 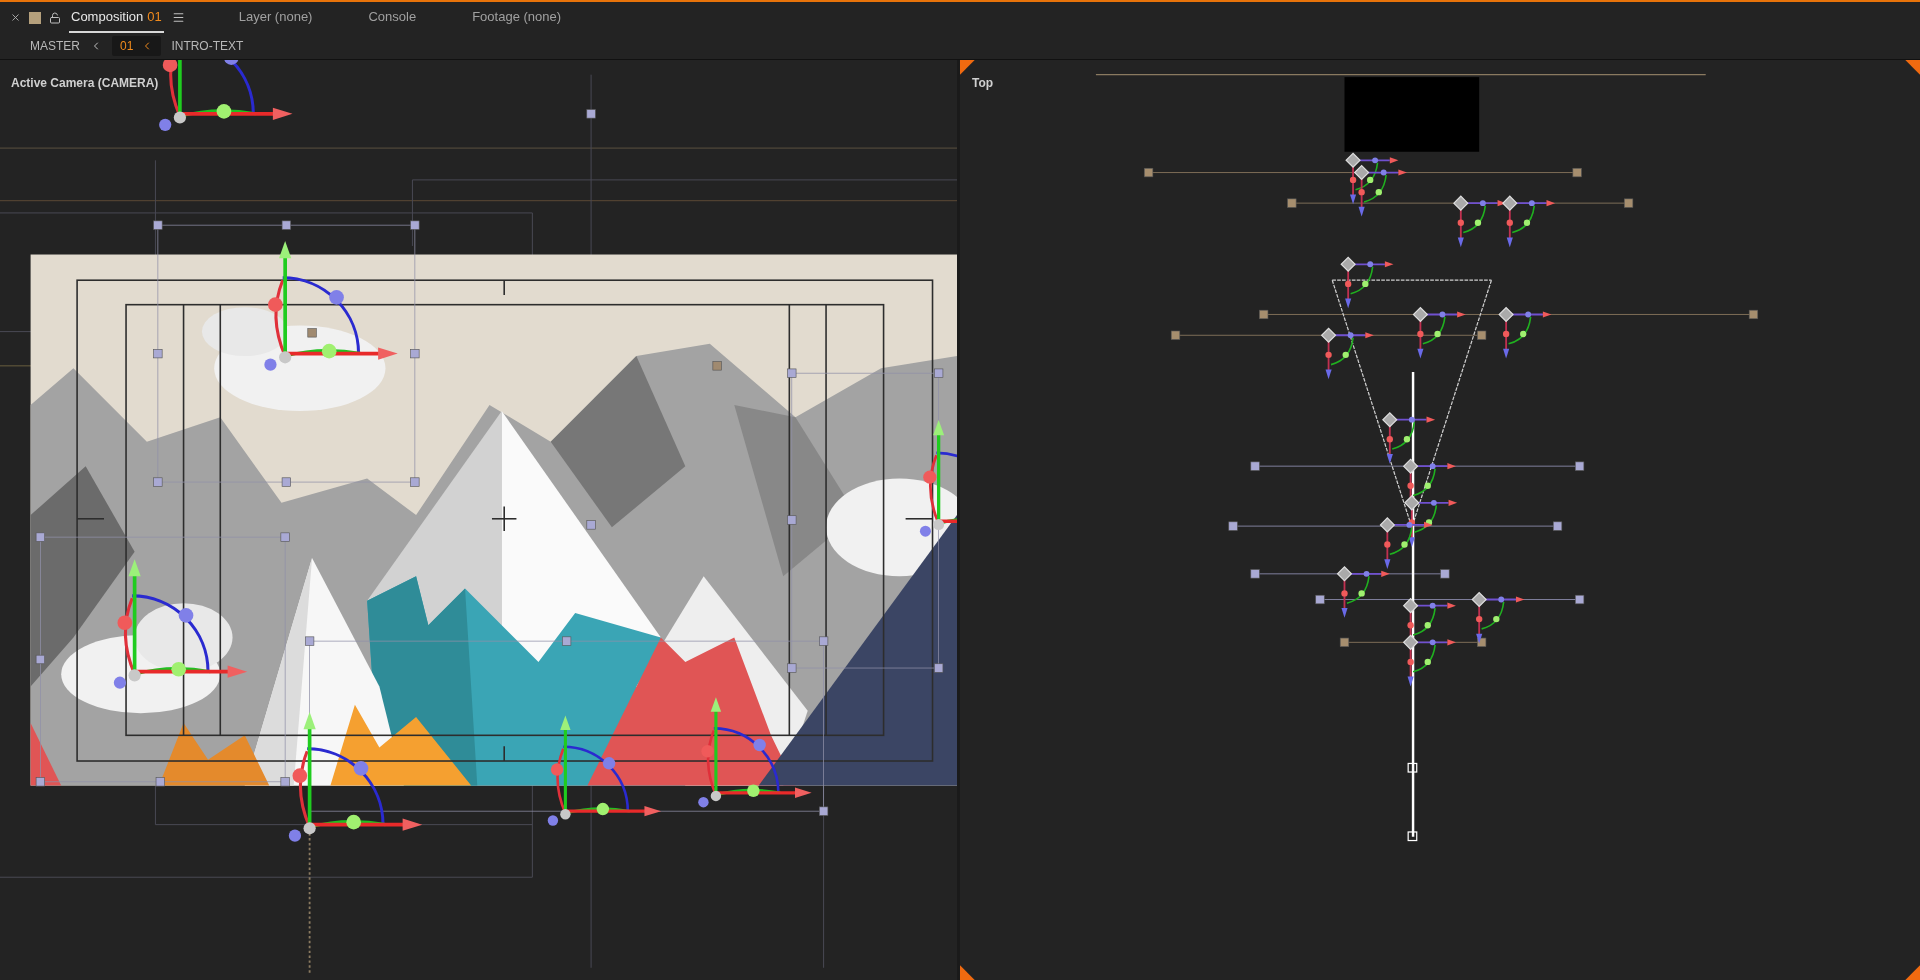 I want to click on close-icon, so click(x=15, y=17).